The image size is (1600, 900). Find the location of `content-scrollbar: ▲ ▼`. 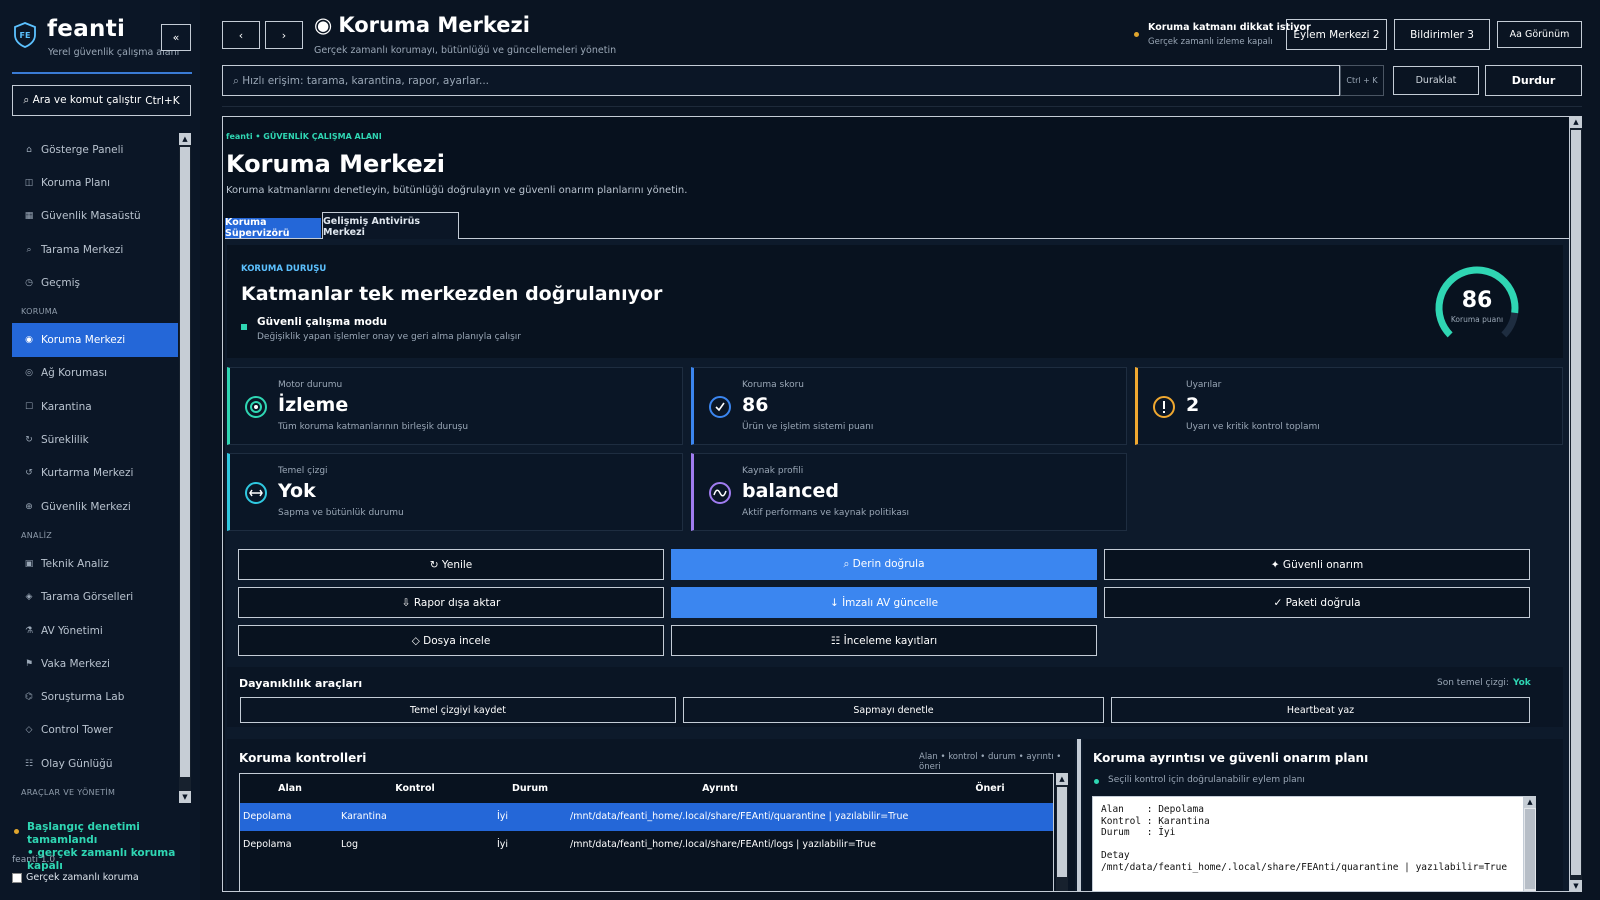

content-scrollbar: ▲ ▼ is located at coordinates (1576, 504).